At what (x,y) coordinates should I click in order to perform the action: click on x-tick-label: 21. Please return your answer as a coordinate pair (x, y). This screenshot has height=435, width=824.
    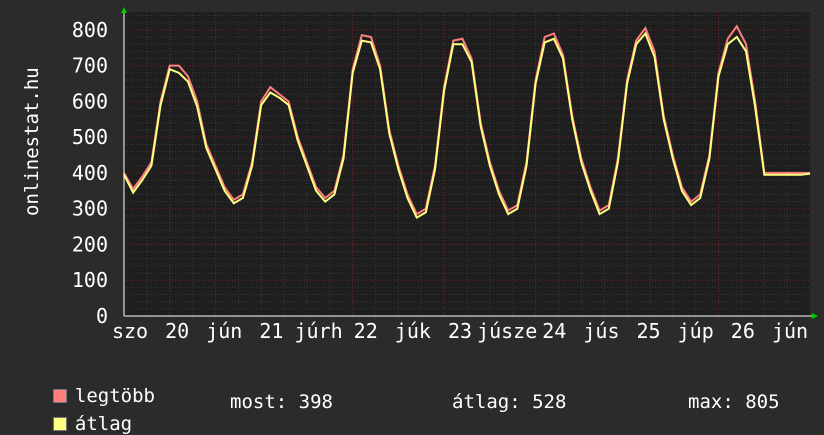
    Looking at the image, I should click on (271, 331).